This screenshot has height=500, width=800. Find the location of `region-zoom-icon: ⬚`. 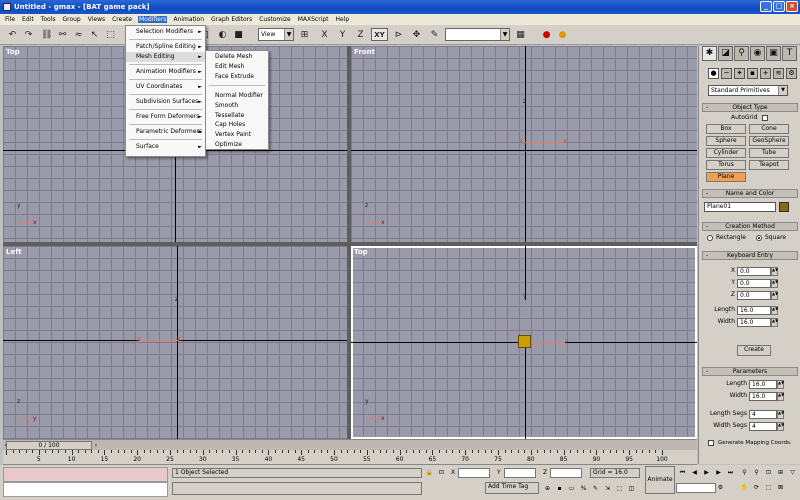

region-zoom-icon: ⬚ is located at coordinates (768, 487).